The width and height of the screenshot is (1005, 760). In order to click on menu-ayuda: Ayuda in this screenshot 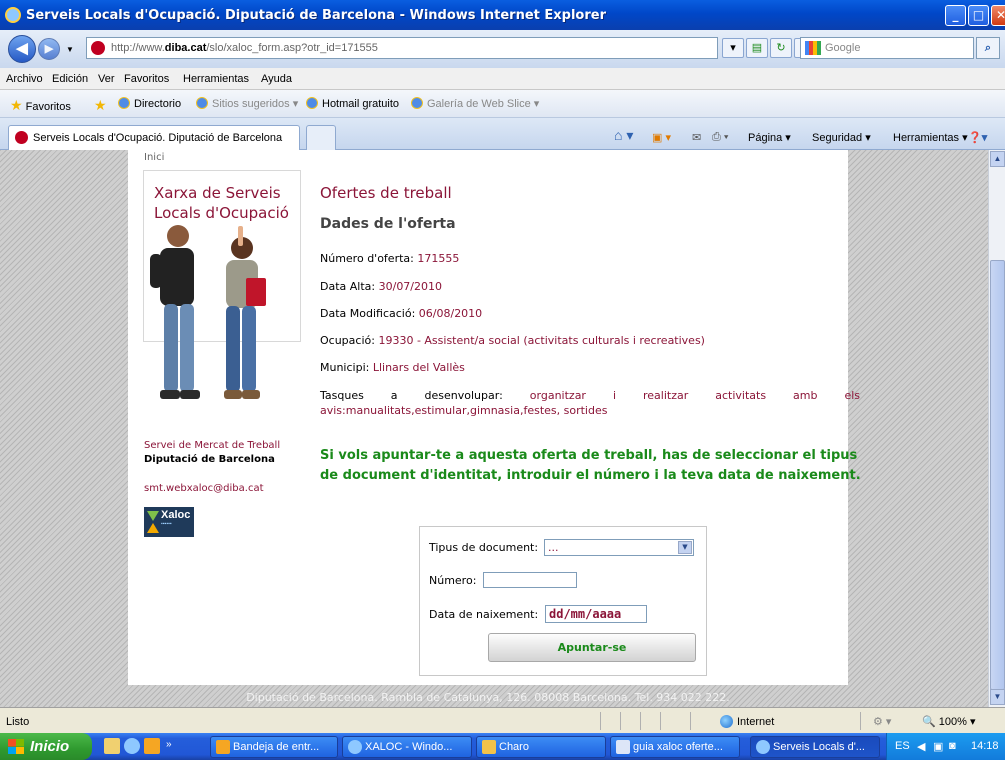, I will do `click(276, 79)`.